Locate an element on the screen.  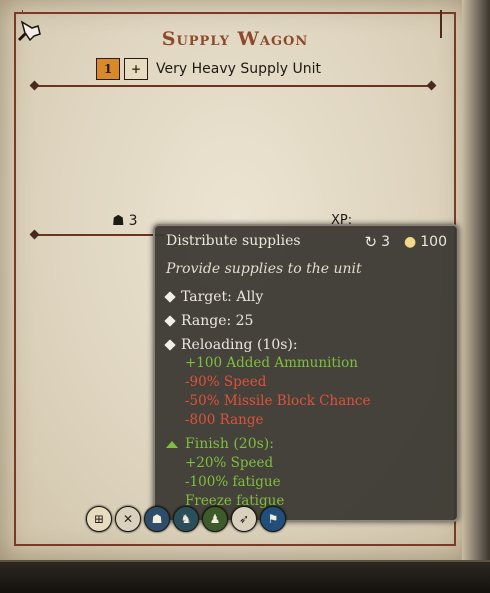
soldier-count: ☗ 3 is located at coordinates (124, 221).